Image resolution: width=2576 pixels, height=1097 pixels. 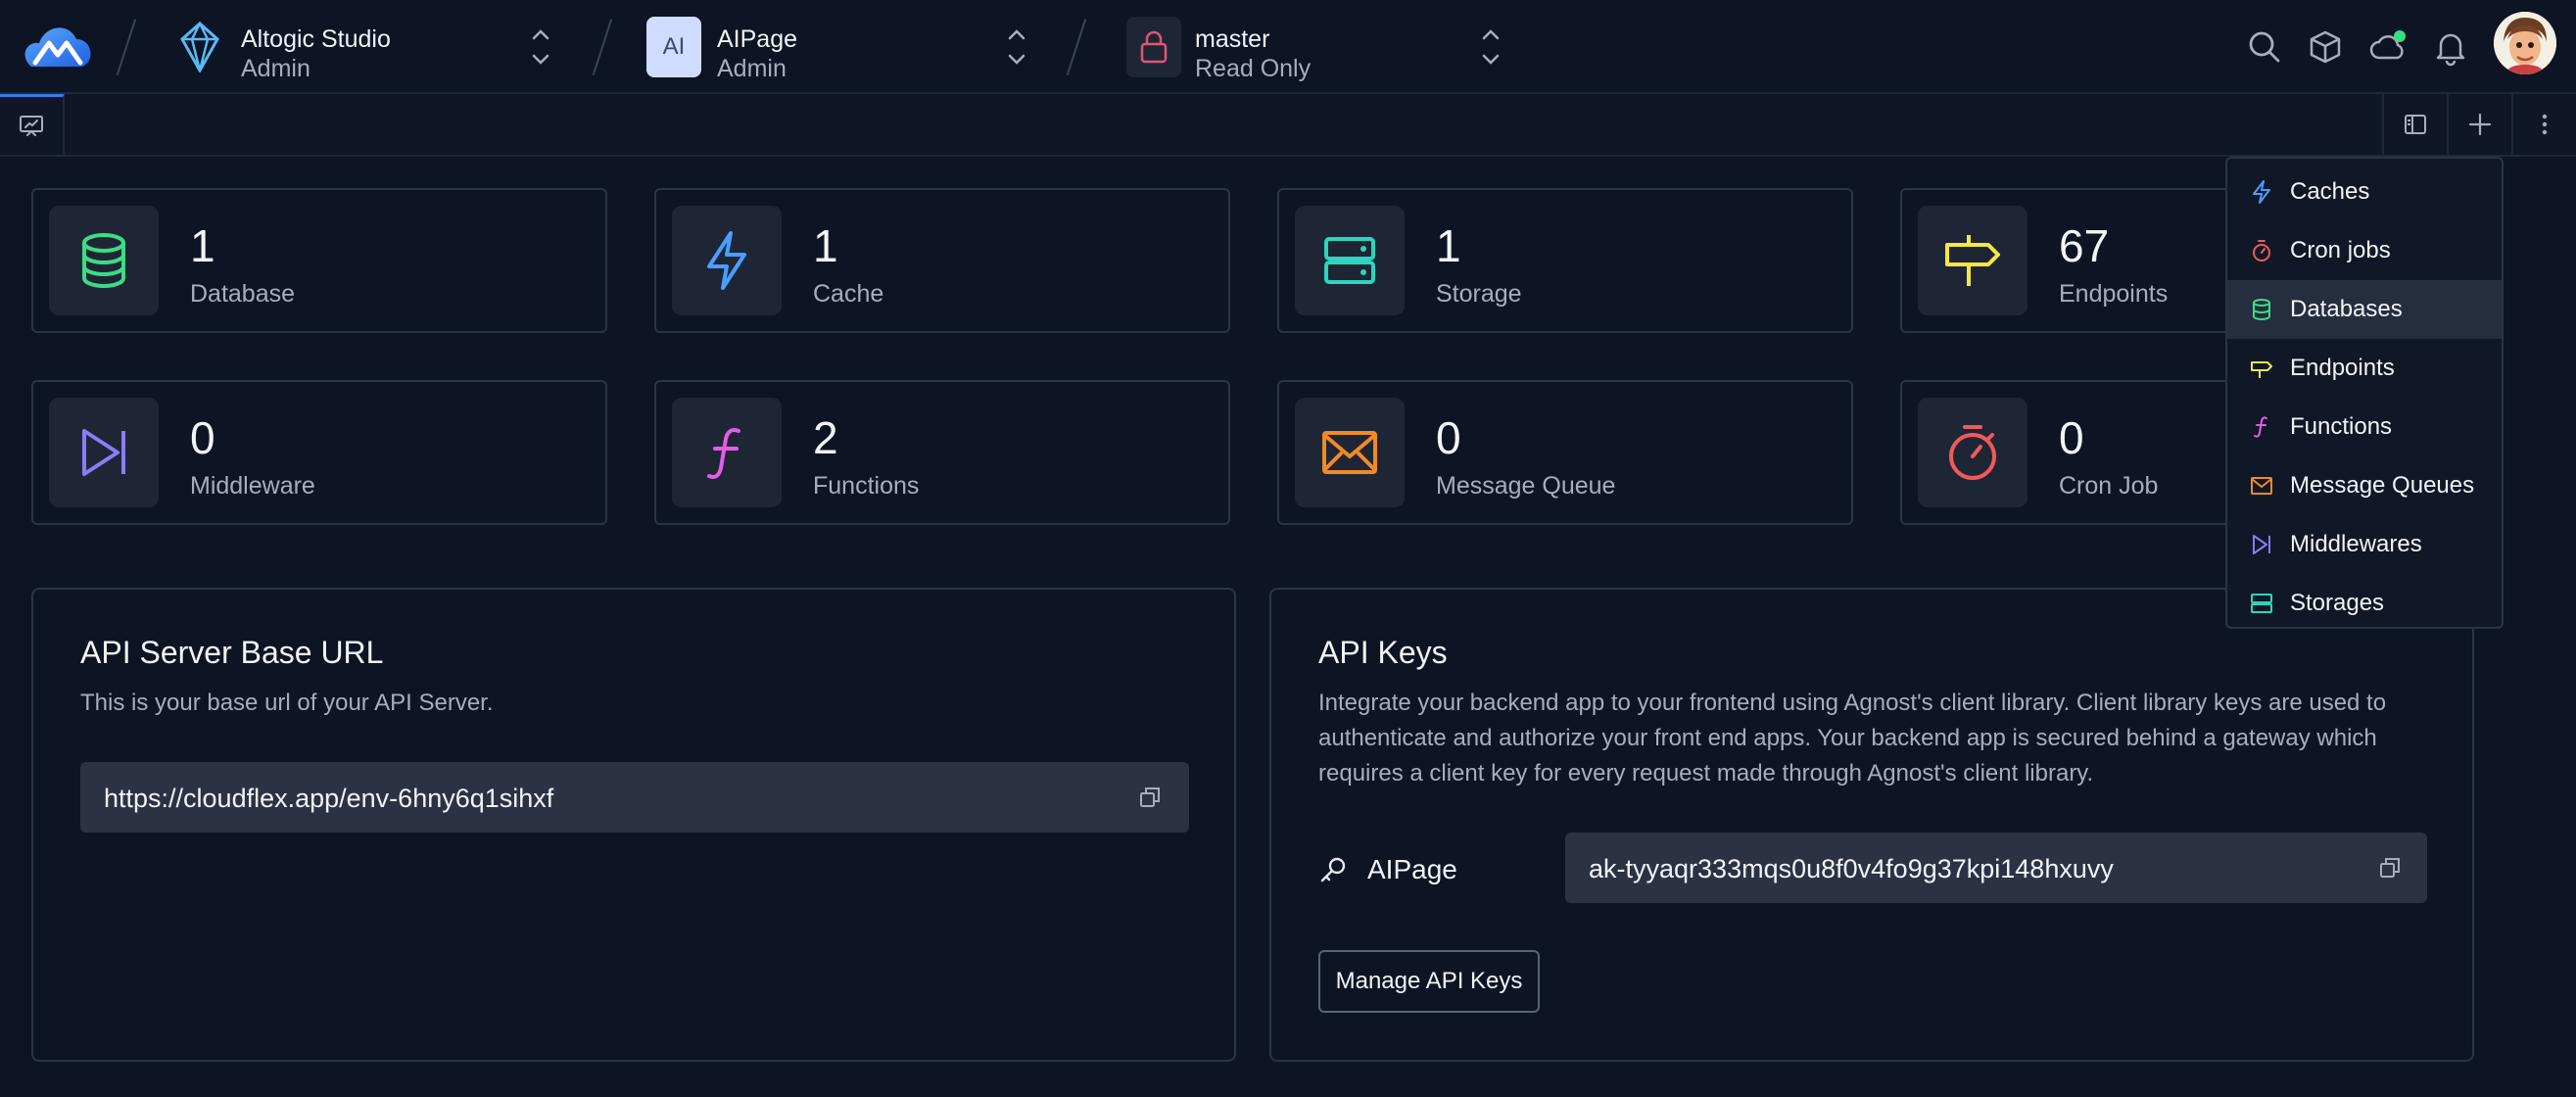 What do you see at coordinates (2365, 544) in the screenshot?
I see `dropdown-item-middlewares: Middlewares` at bounding box center [2365, 544].